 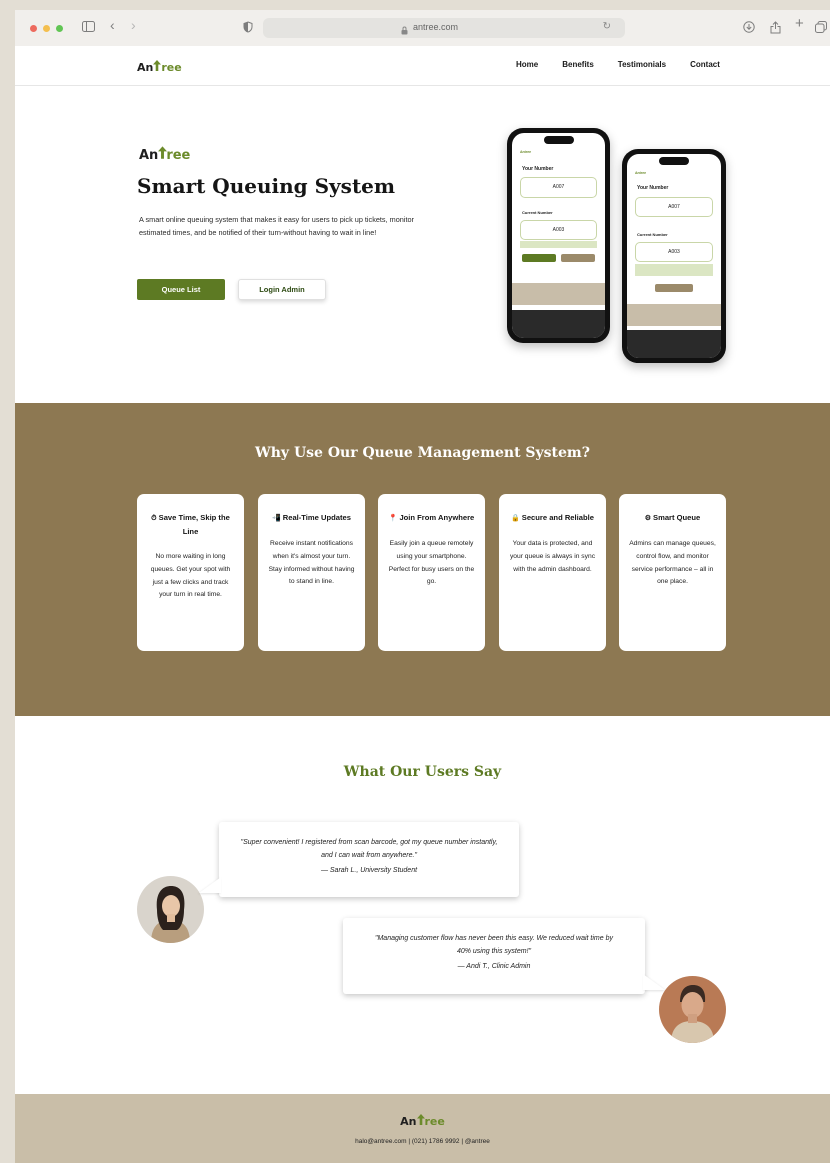 I want to click on zoom-window-button, so click(x=59, y=28).